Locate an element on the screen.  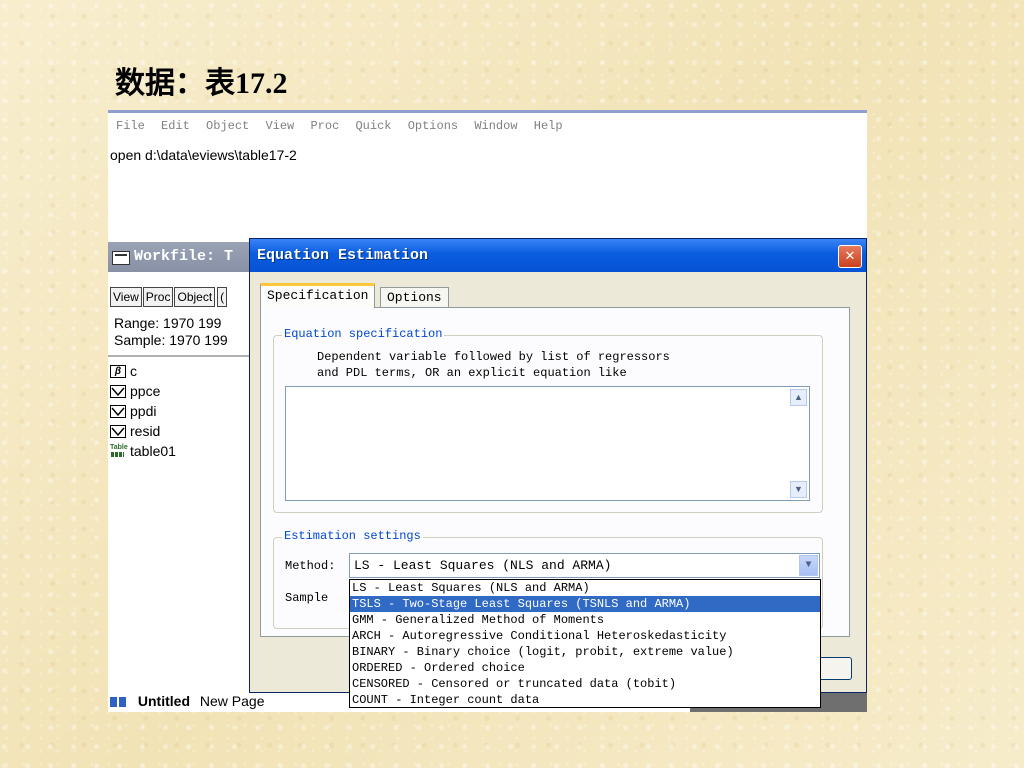
object-name: resid is located at coordinates (145, 431).